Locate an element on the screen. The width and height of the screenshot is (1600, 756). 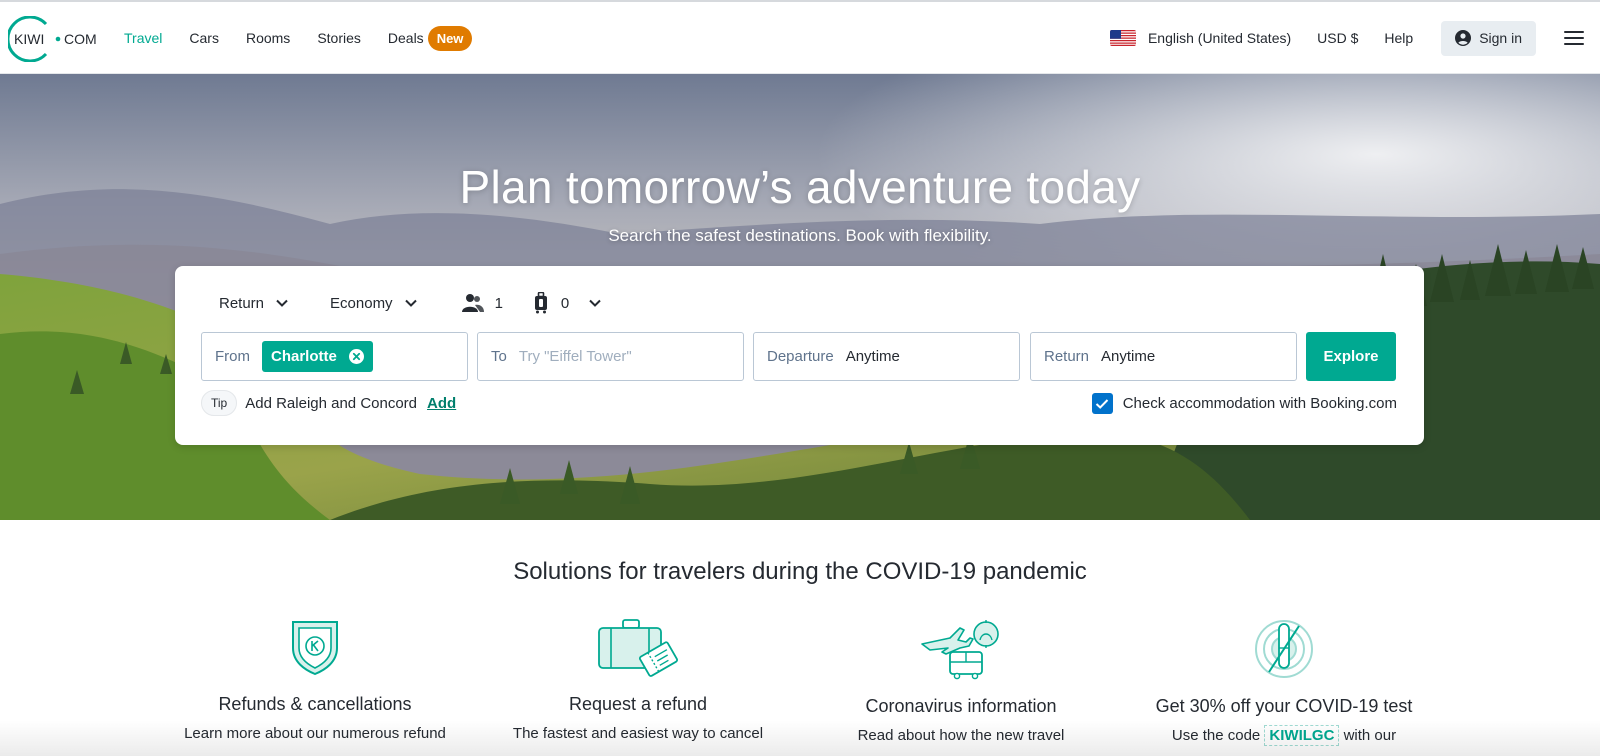
tip-row: Tip Add Raleigh and Concord Add is located at coordinates (328, 403).